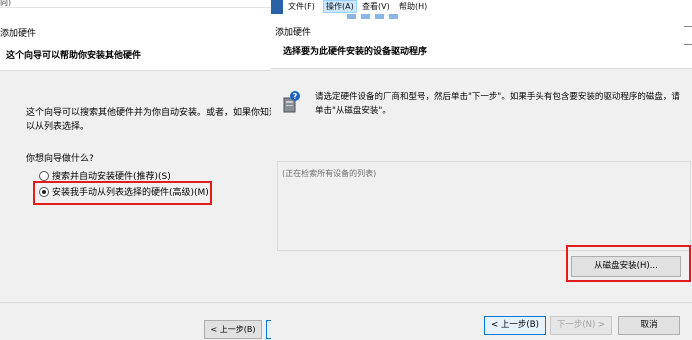 The width and height of the screenshot is (692, 340). Describe the element at coordinates (649, 325) in the screenshot. I see `cancel-button: 取消` at that location.